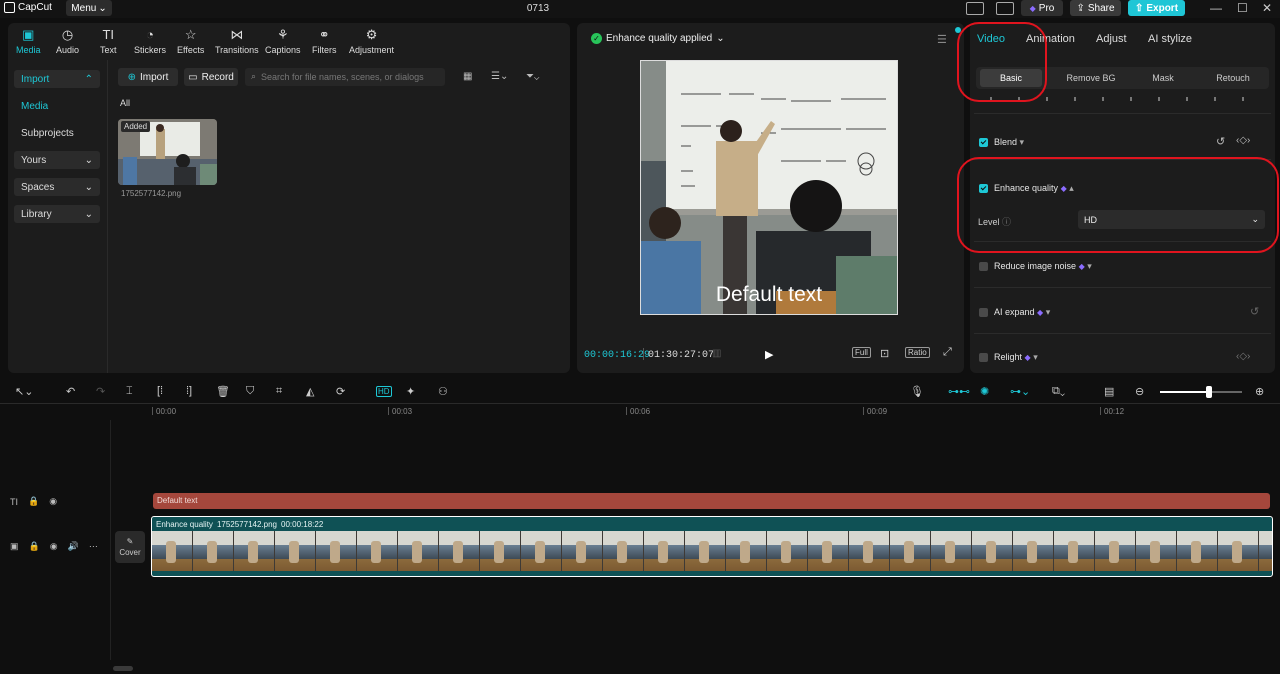 This screenshot has width=1280, height=674. Describe the element at coordinates (1016, 357) in the screenshot. I see `relight-label: Relight ◆ ▾` at that location.